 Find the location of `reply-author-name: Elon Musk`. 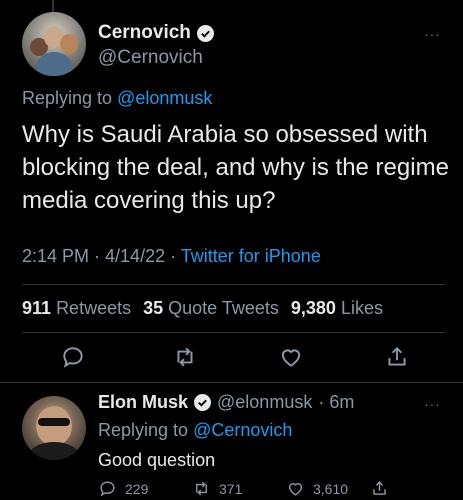

reply-author-name: Elon Musk is located at coordinates (143, 402).